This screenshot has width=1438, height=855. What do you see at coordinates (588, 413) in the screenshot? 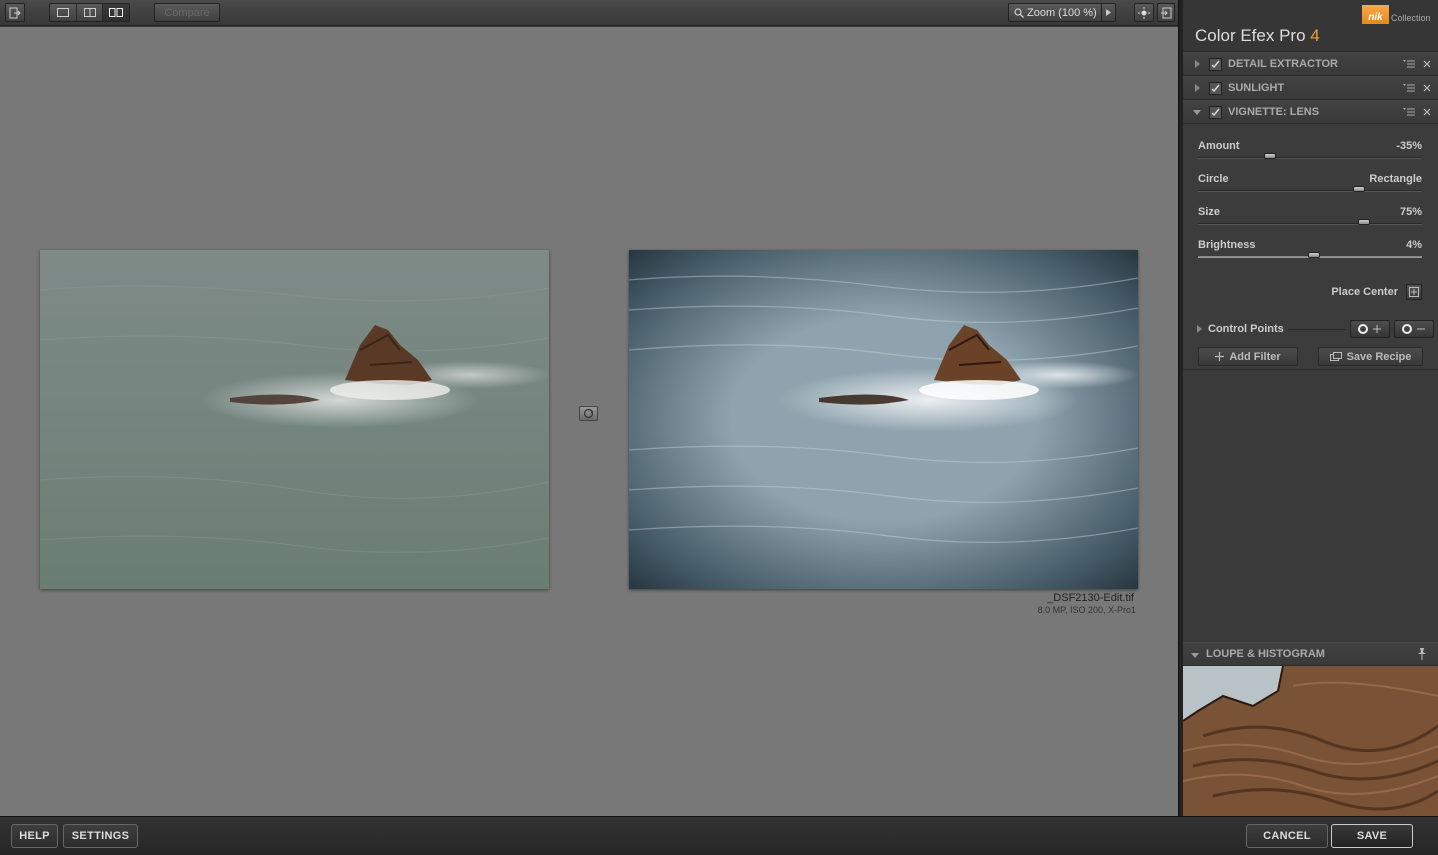
I see `swap-views-icon` at bounding box center [588, 413].